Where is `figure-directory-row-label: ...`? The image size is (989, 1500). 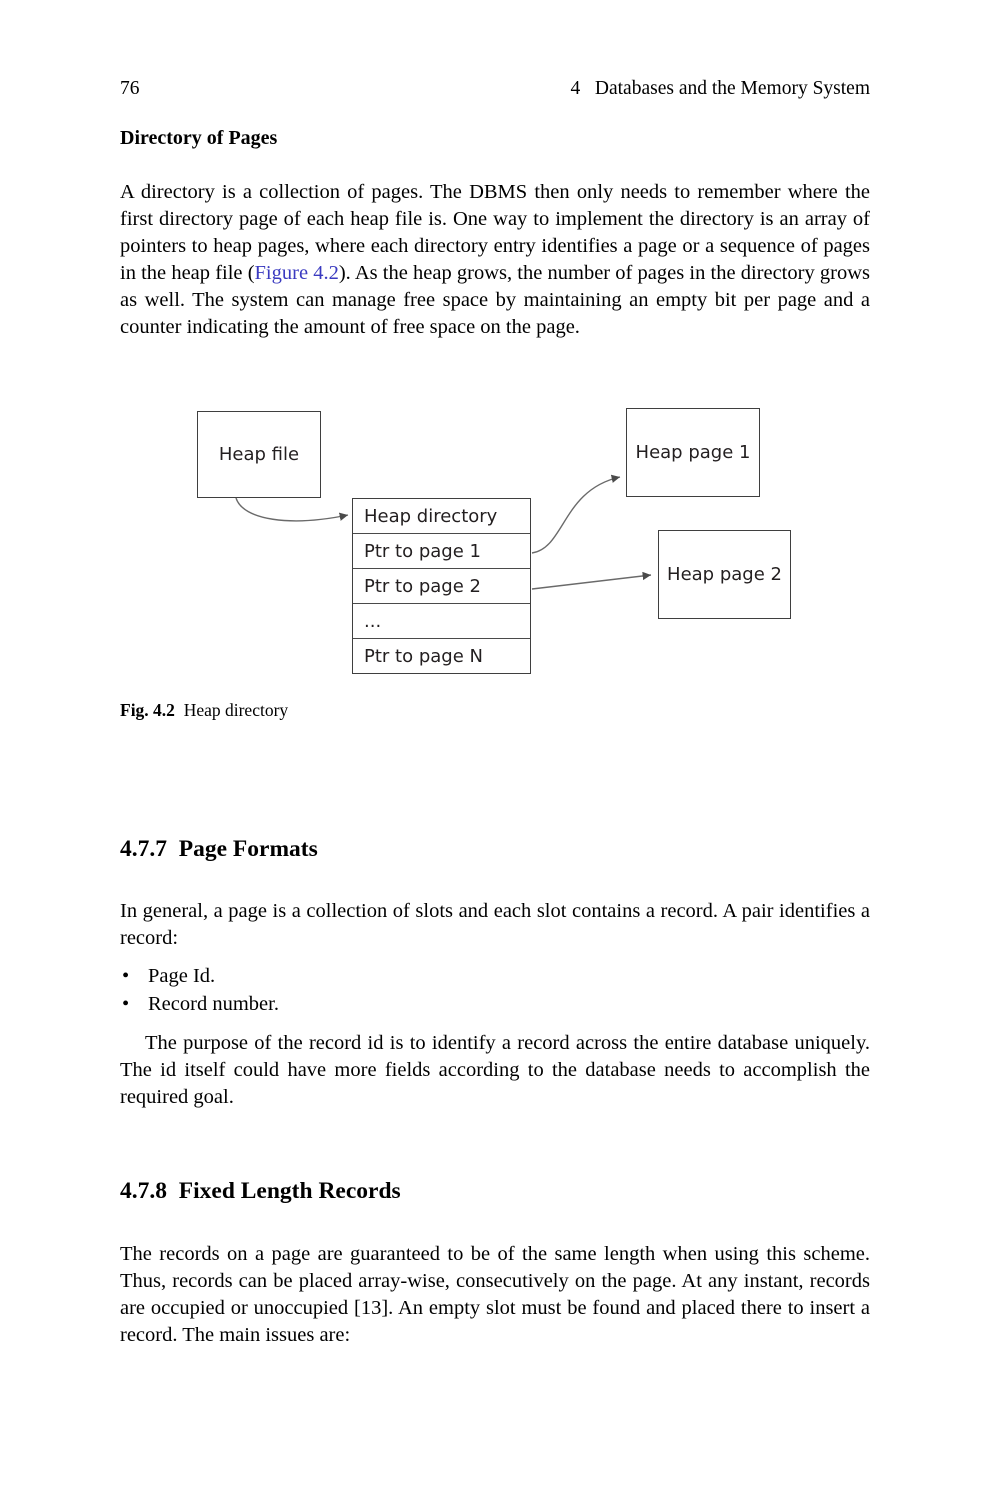
figure-directory-row-label: ... is located at coordinates (373, 621).